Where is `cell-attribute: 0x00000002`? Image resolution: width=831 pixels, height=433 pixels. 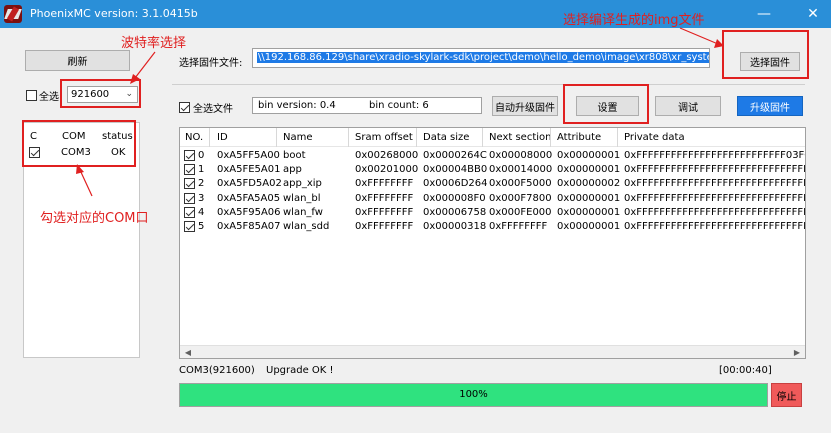 cell-attribute: 0x00000002 is located at coordinates (589, 184).